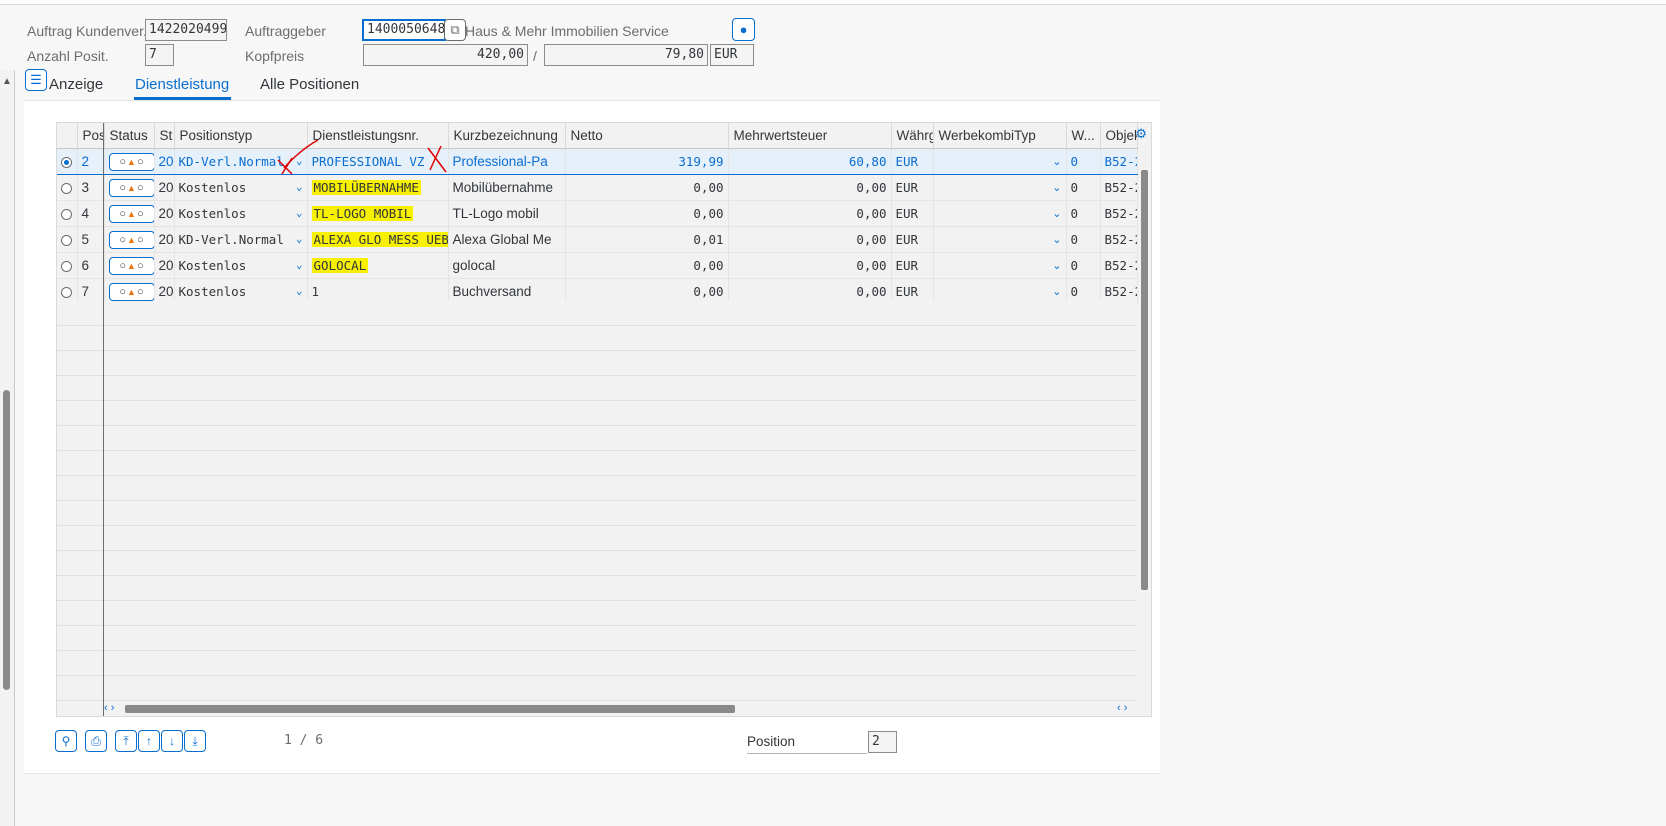 This screenshot has width=1666, height=826. I want to click on top-border, so click(833, 2).